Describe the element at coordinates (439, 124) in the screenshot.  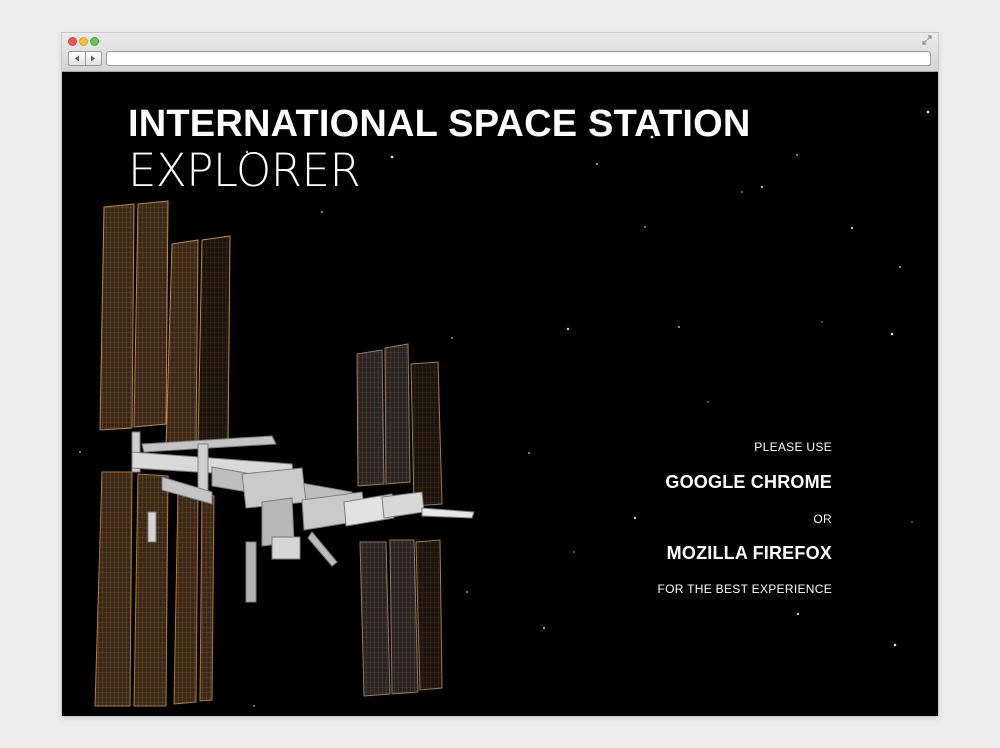
I see `page-title: INTERNATIONAL SPACE STATION` at that location.